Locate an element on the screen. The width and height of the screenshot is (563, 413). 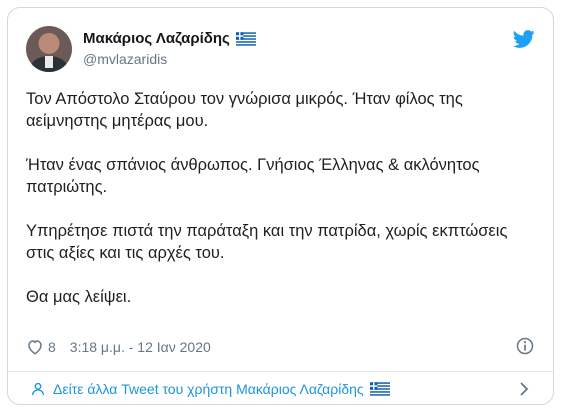
tweet-paragraph: Θα μας λείψει. is located at coordinates (79, 297).